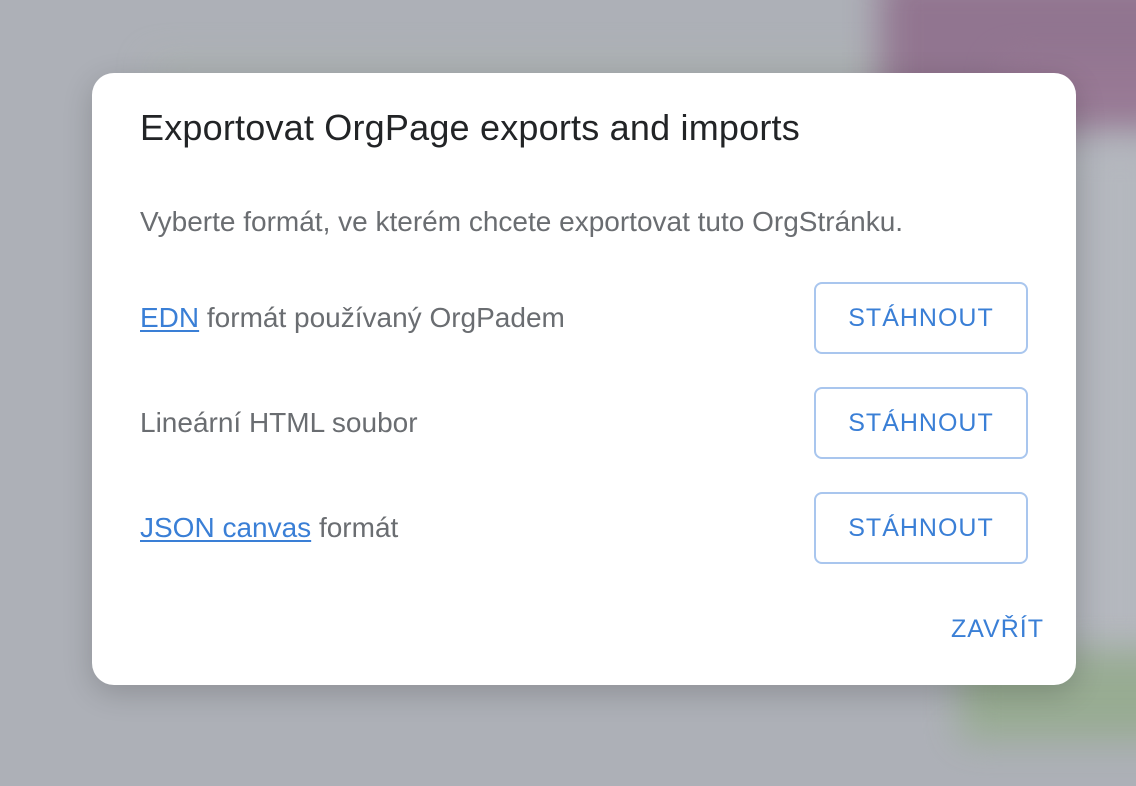  What do you see at coordinates (997, 629) in the screenshot?
I see `close-button: ZAVŘÍT` at bounding box center [997, 629].